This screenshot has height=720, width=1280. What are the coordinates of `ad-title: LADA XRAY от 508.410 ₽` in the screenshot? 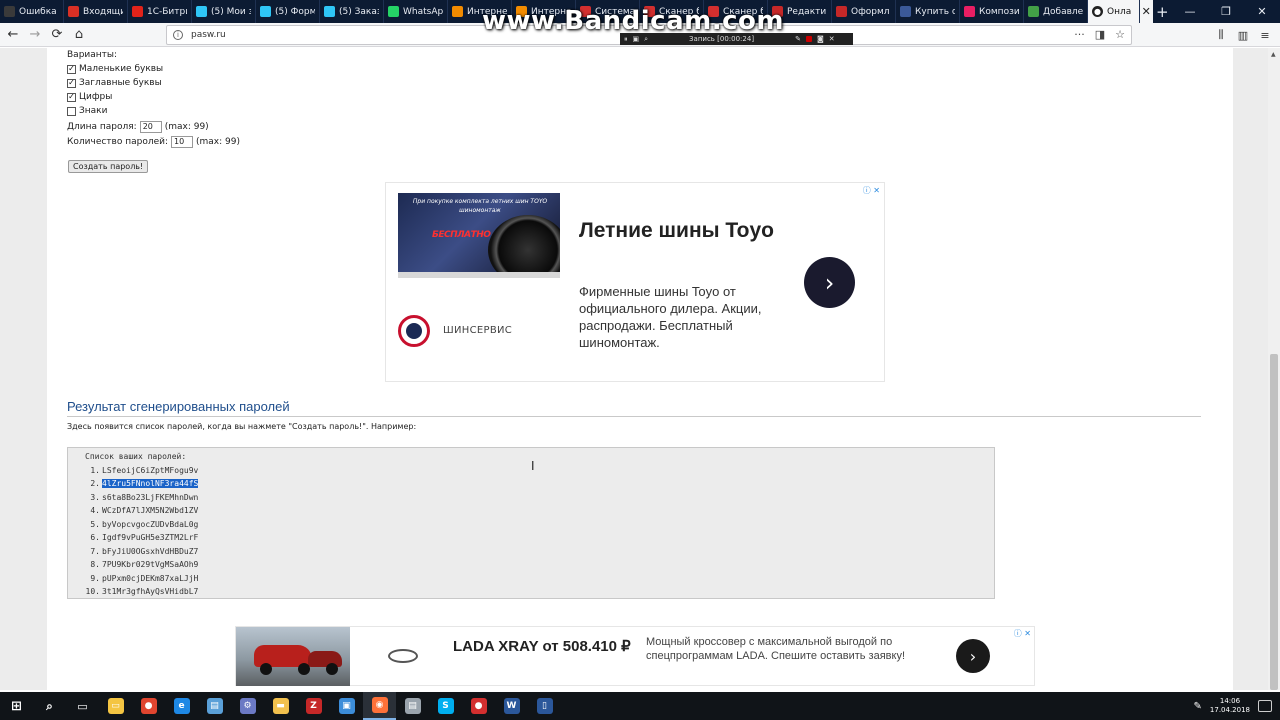 It's located at (543, 647).